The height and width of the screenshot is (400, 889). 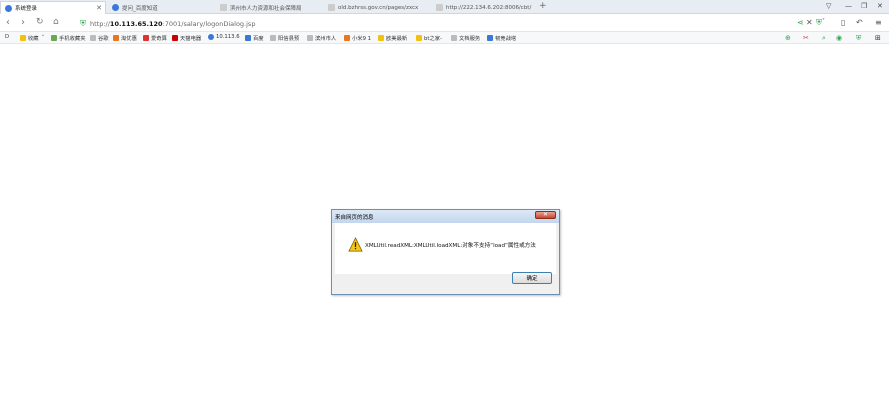 What do you see at coordinates (788, 38) in the screenshot?
I see `extension-icon: ⊕` at bounding box center [788, 38].